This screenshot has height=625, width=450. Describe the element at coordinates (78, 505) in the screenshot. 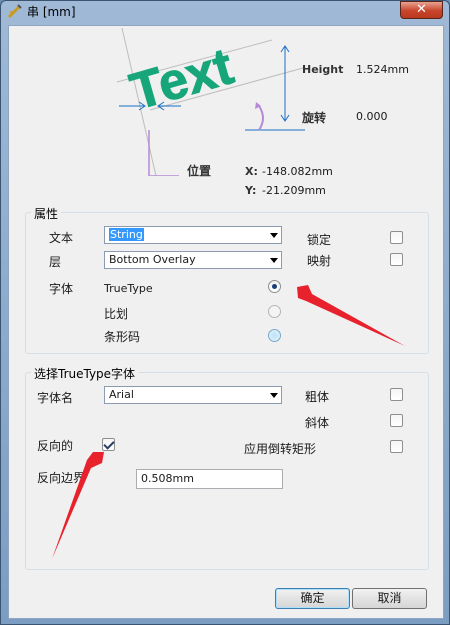

I see `annotation-arrow-checkbox` at that location.